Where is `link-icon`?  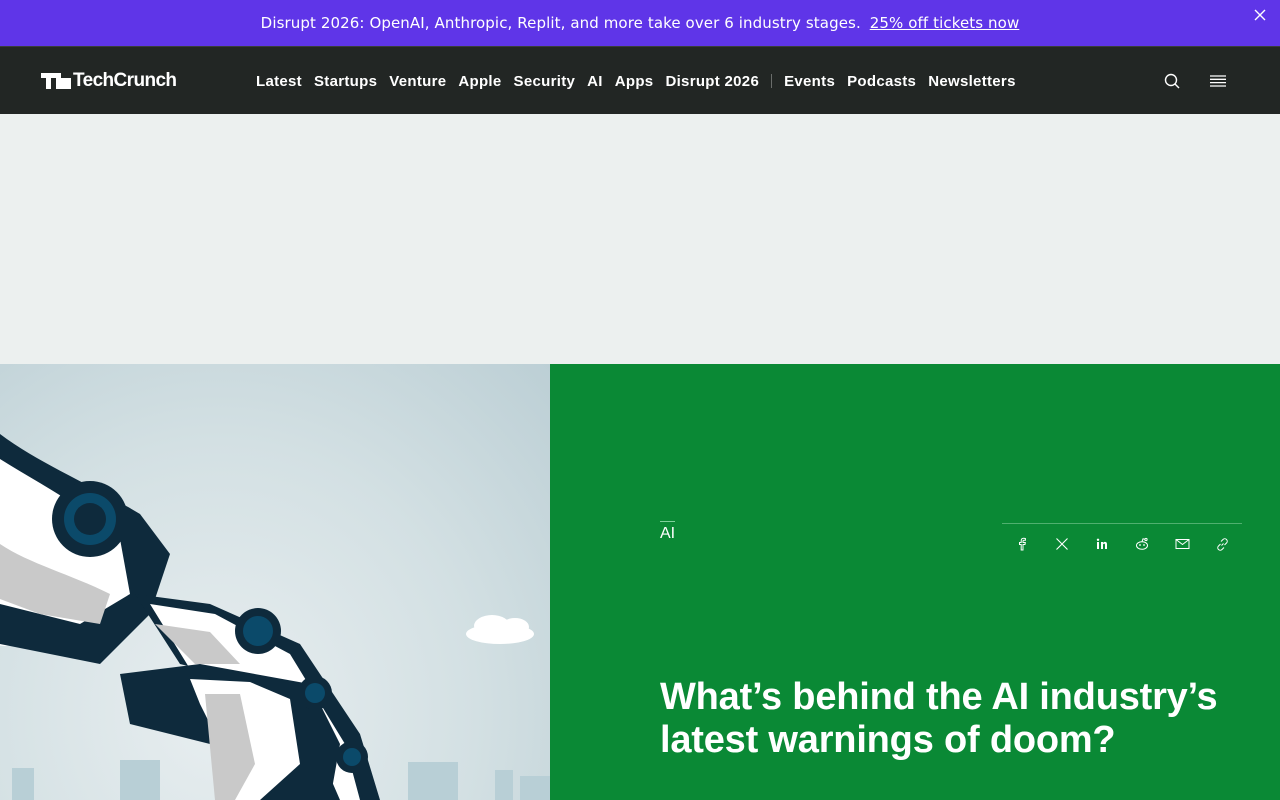 link-icon is located at coordinates (1222, 544).